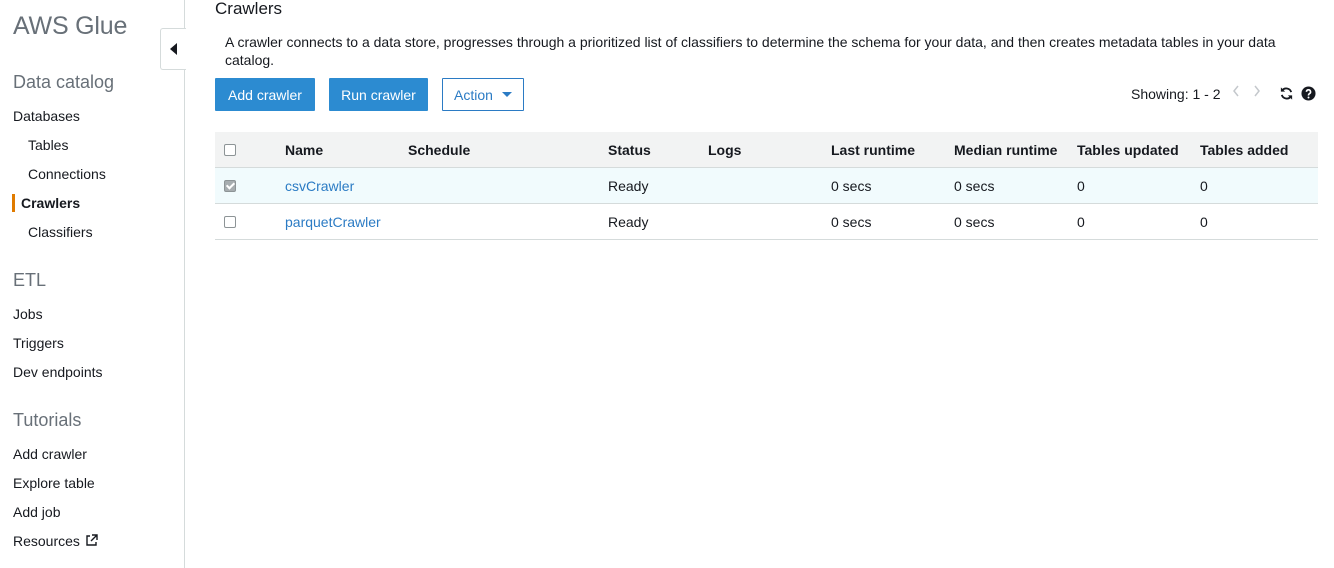 The height and width of the screenshot is (568, 1334). I want to click on crawler-name-link: parquetCrawler, so click(333, 222).